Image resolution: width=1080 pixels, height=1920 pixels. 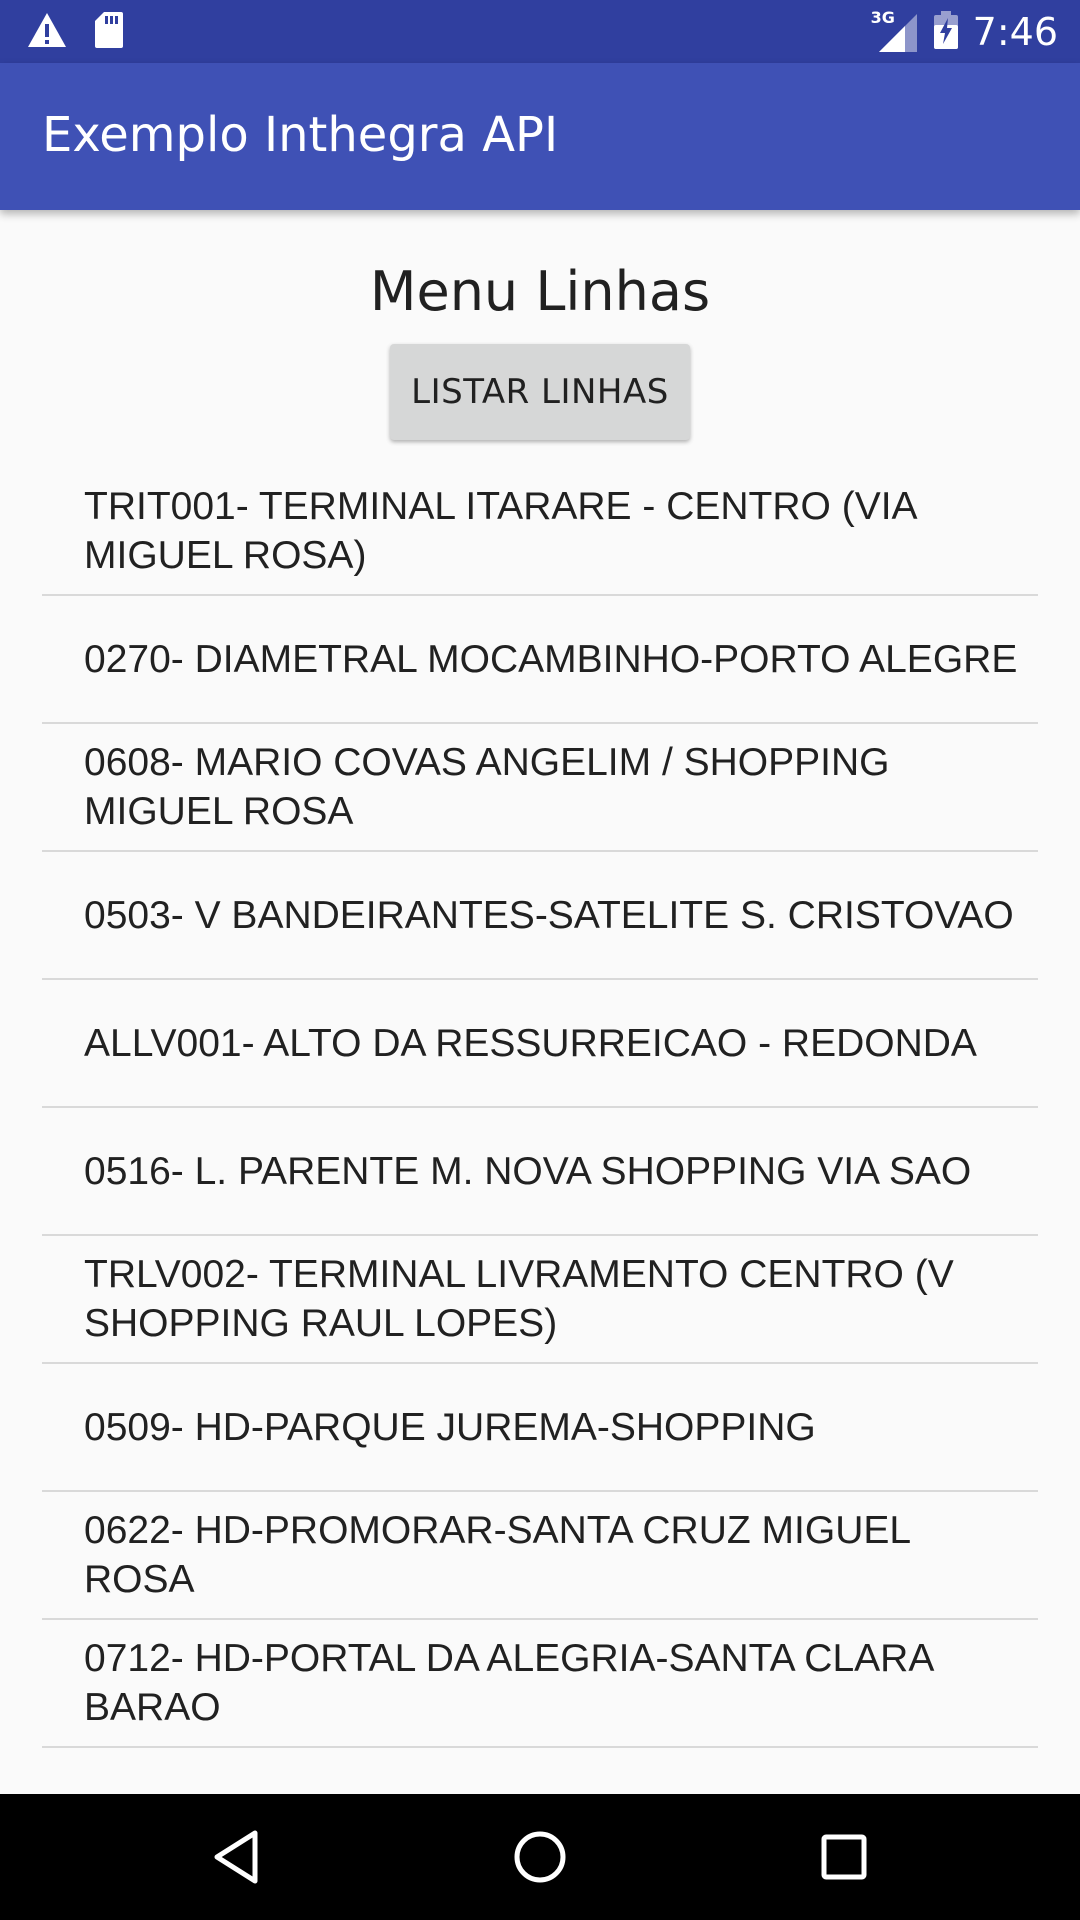 I want to click on list-item: ALLV001- ALTO DA RESSURREICAO - REDONDA, so click(x=540, y=1044).